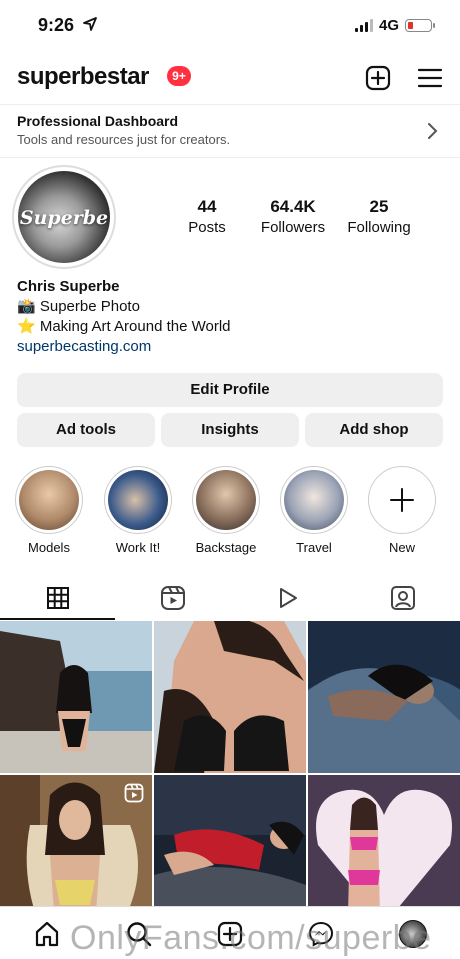 The height and width of the screenshot is (959, 460). Describe the element at coordinates (251, 938) in the screenshot. I see `watermark-text: OnlyFans.com/superbe` at that location.